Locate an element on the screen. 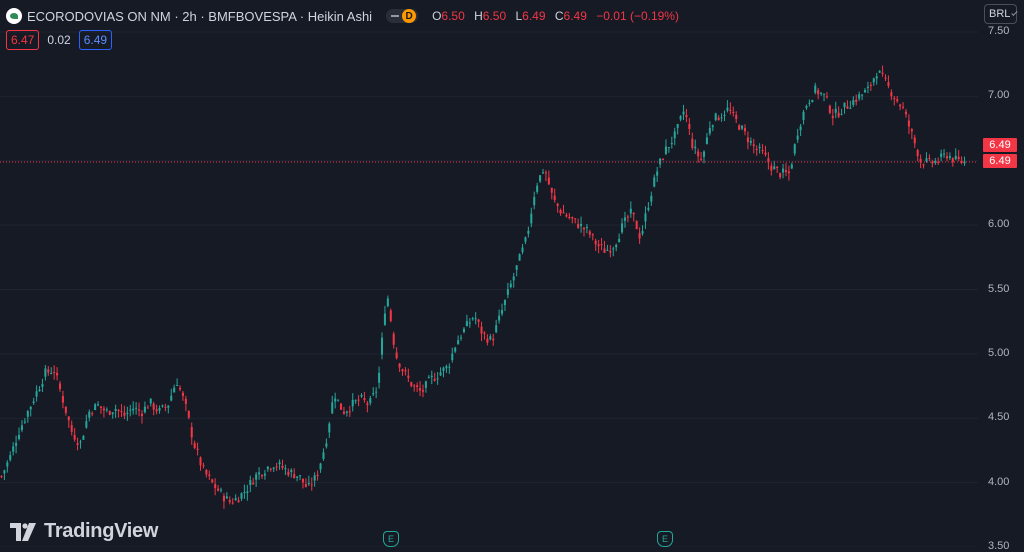 Image resolution: width=1024 pixels, height=552 pixels. tradingview-logo: TradingView is located at coordinates (84, 531).